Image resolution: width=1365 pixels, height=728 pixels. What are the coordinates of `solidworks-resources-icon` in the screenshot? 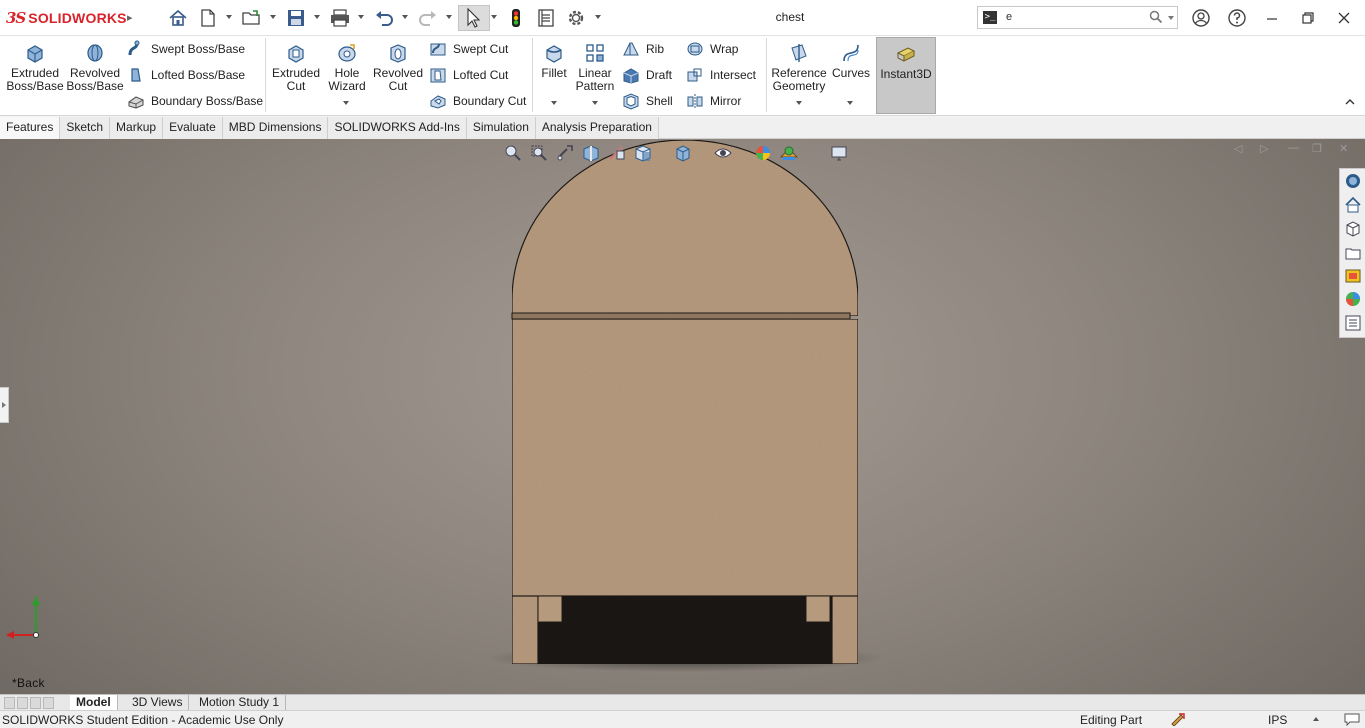 It's located at (1353, 181).